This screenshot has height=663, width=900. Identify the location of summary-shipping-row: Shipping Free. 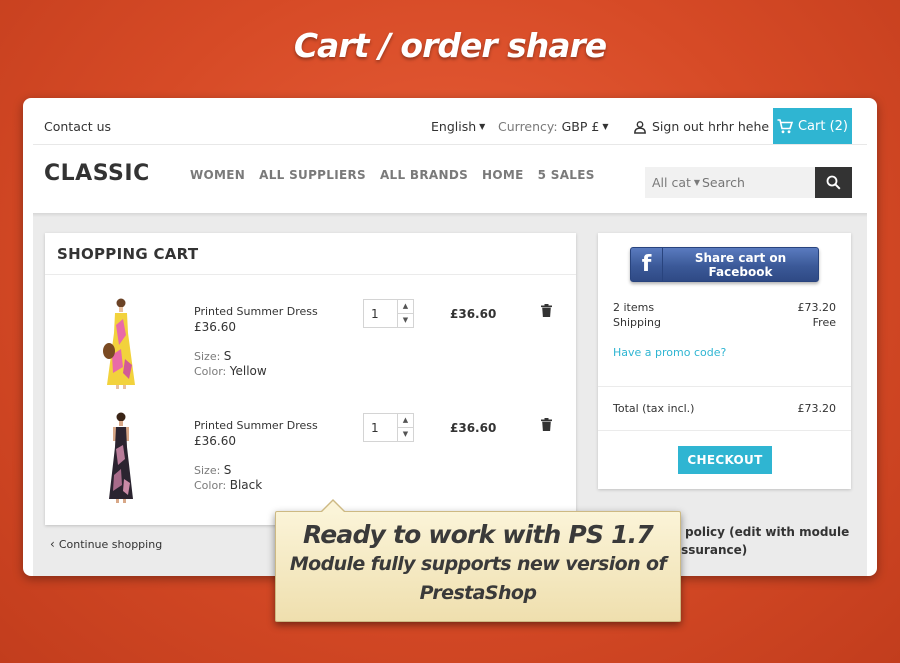
(724, 322).